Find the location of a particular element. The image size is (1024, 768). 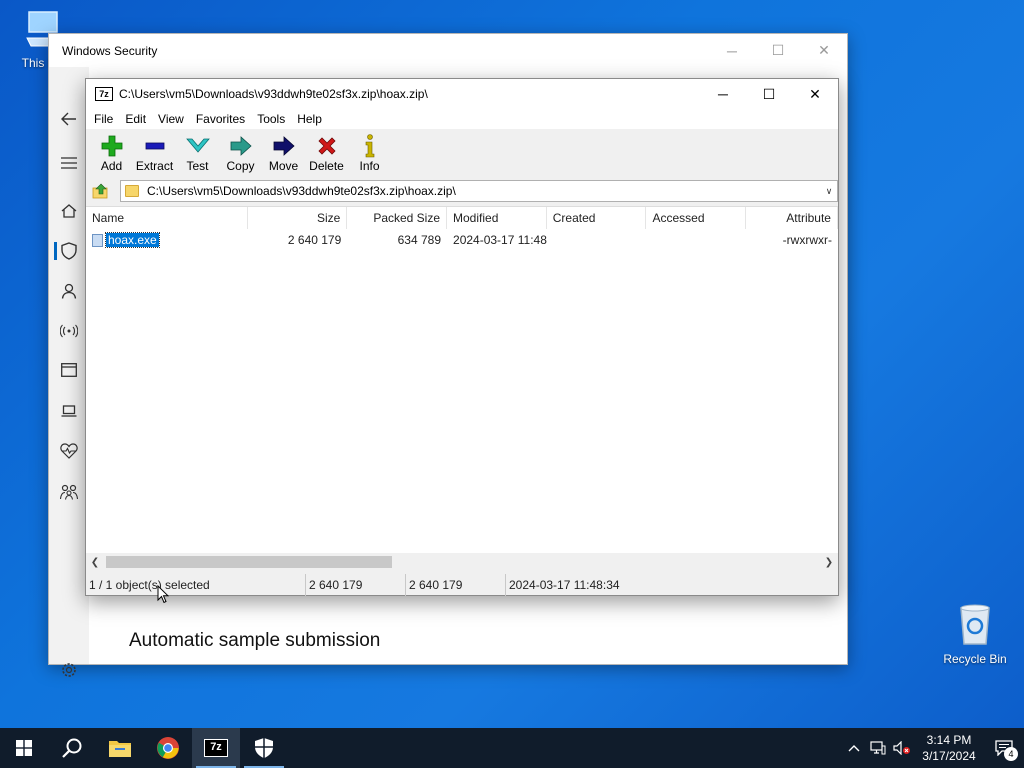

file-name: hoax.exe is located at coordinates (132, 240).